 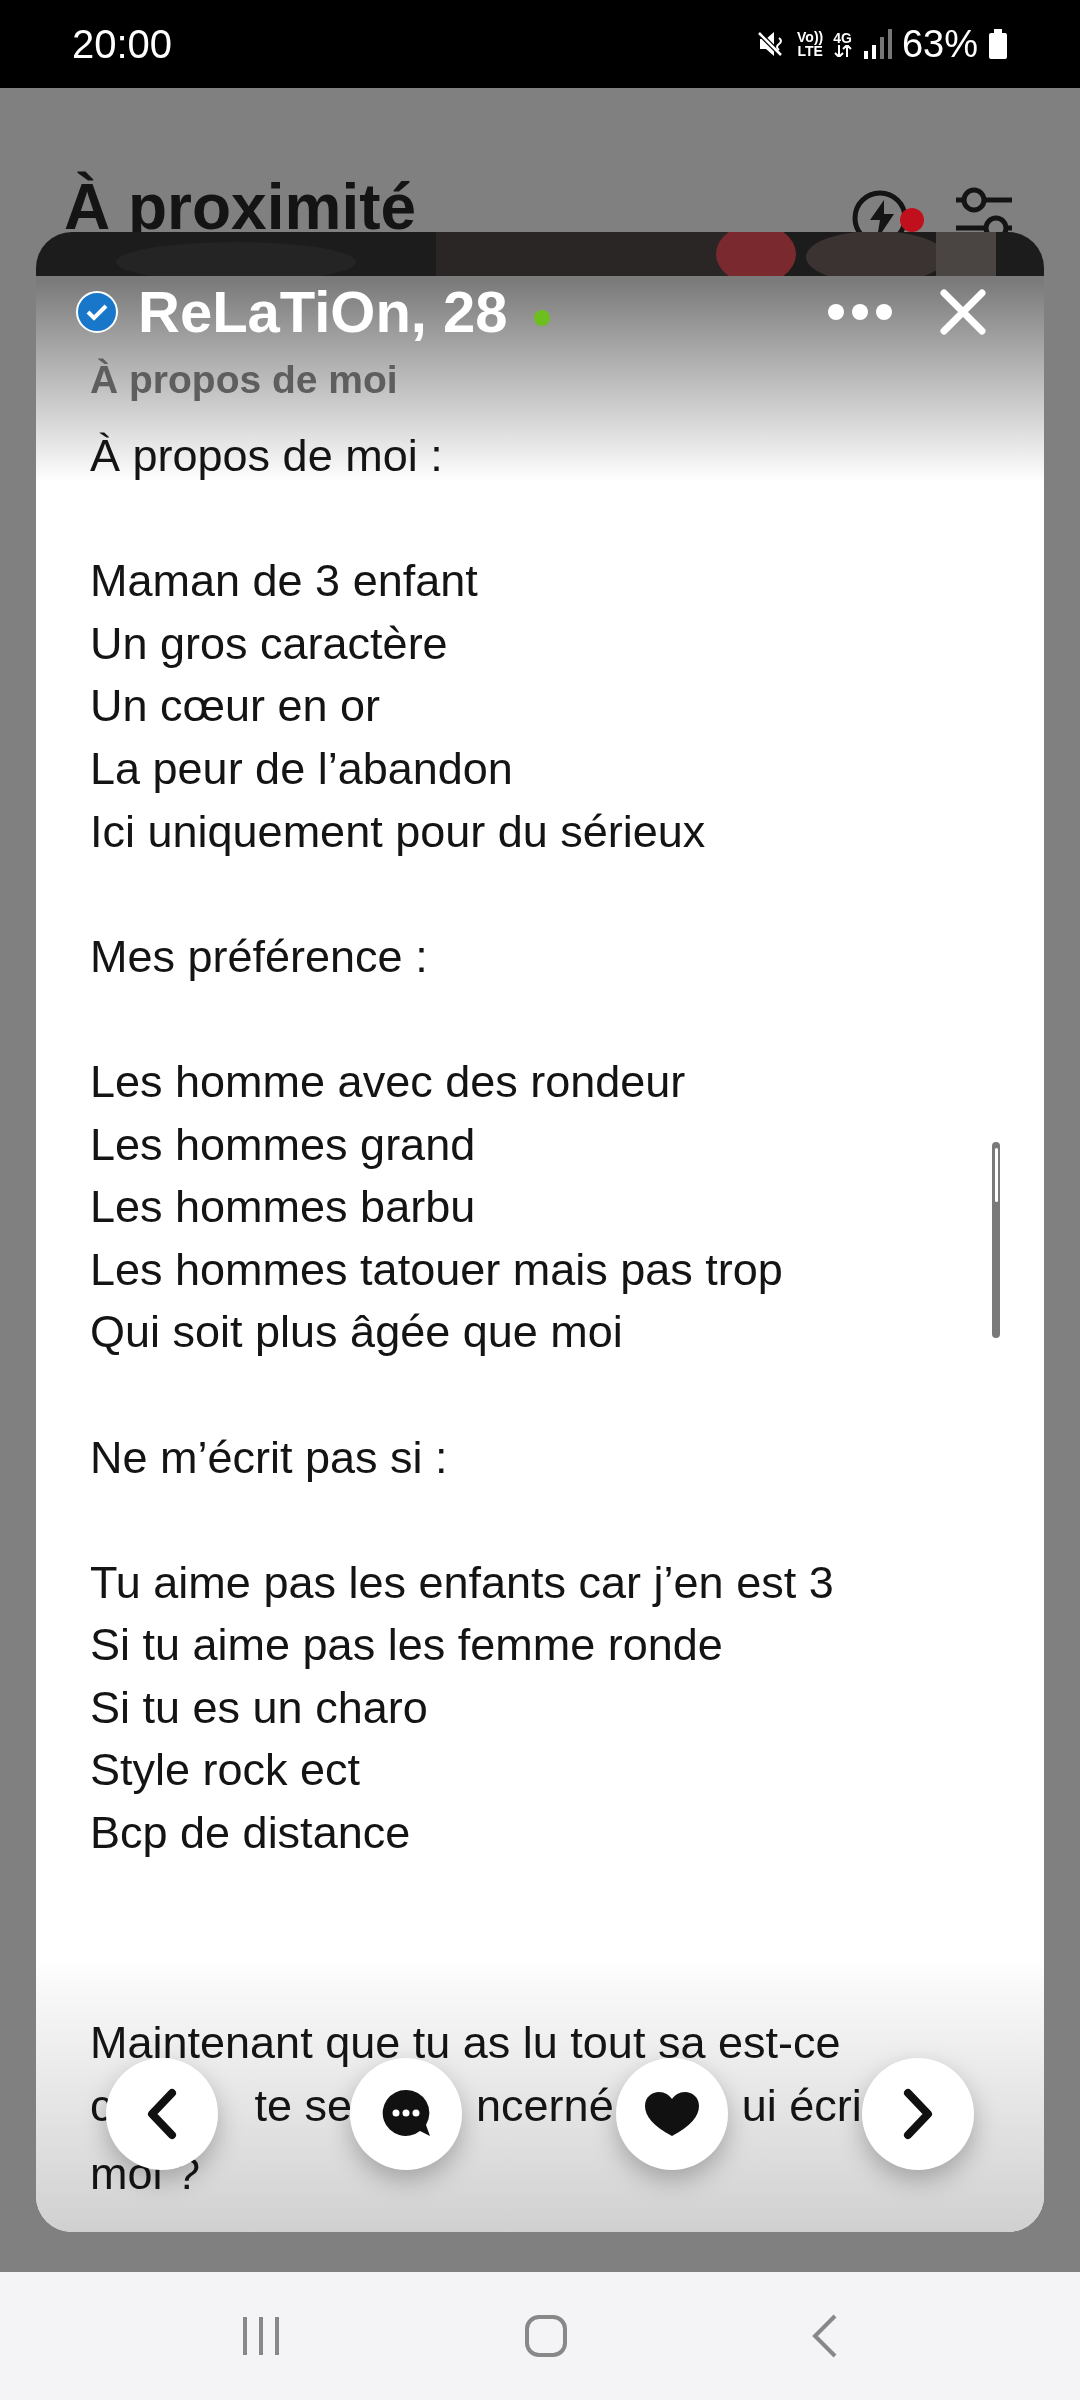 What do you see at coordinates (810, 37) in the screenshot?
I see `volte-label: Vo))` at bounding box center [810, 37].